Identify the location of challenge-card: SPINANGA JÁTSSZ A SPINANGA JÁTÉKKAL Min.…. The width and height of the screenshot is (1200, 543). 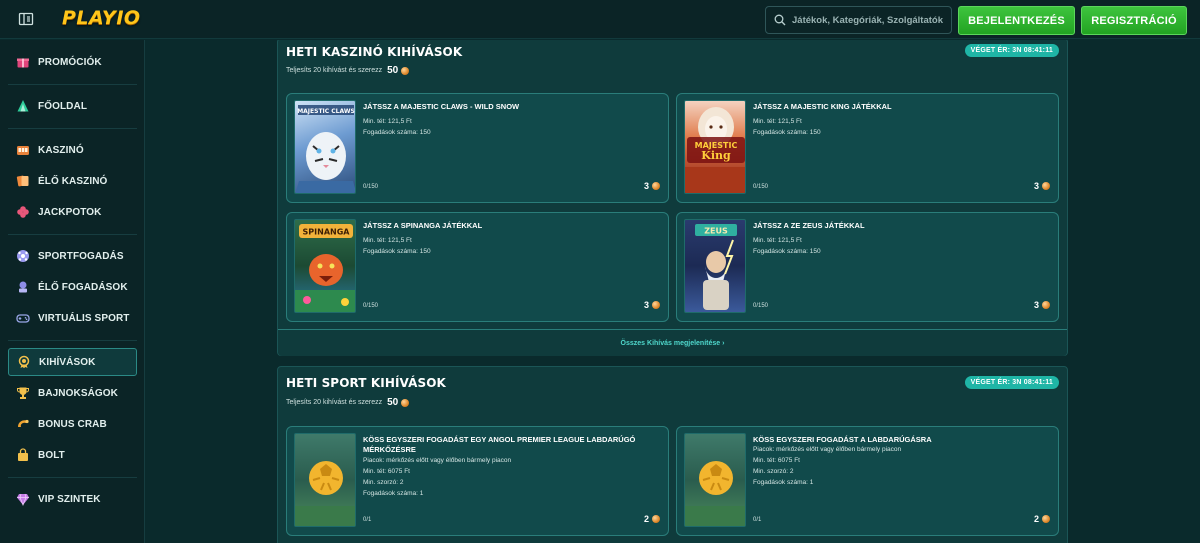
(477, 267).